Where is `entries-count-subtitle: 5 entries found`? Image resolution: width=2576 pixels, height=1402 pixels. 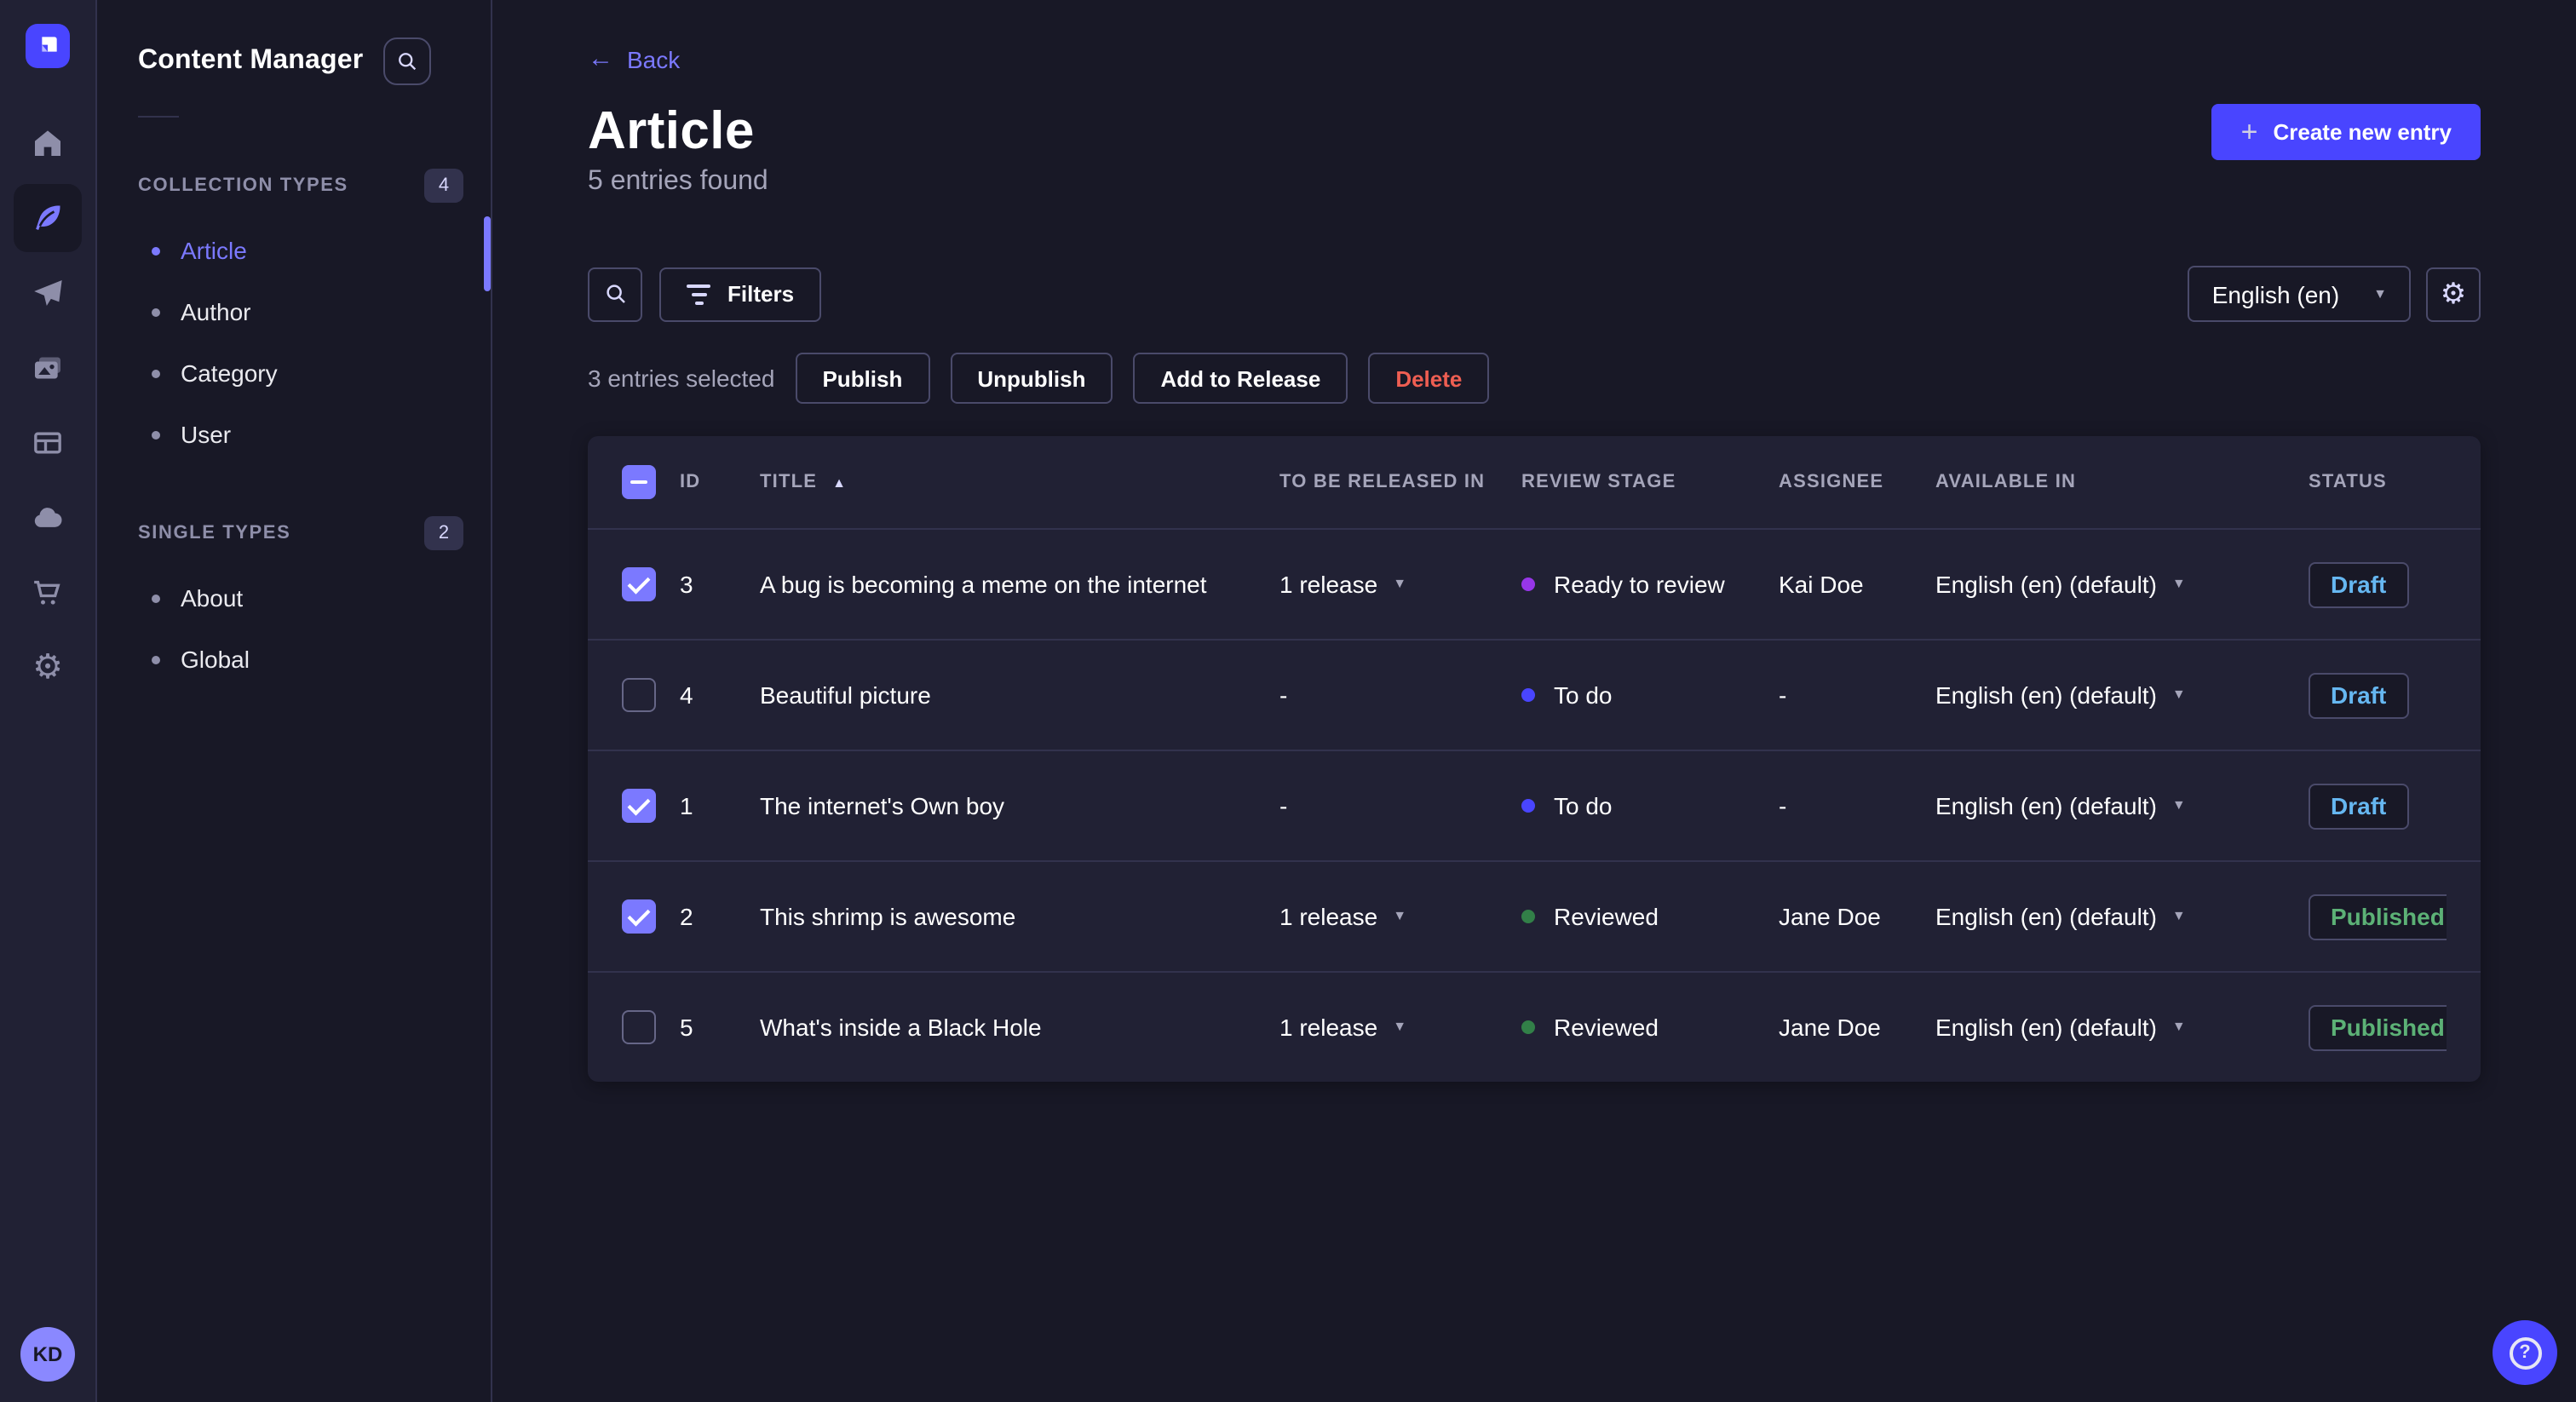 entries-count-subtitle: 5 entries found is located at coordinates (678, 181).